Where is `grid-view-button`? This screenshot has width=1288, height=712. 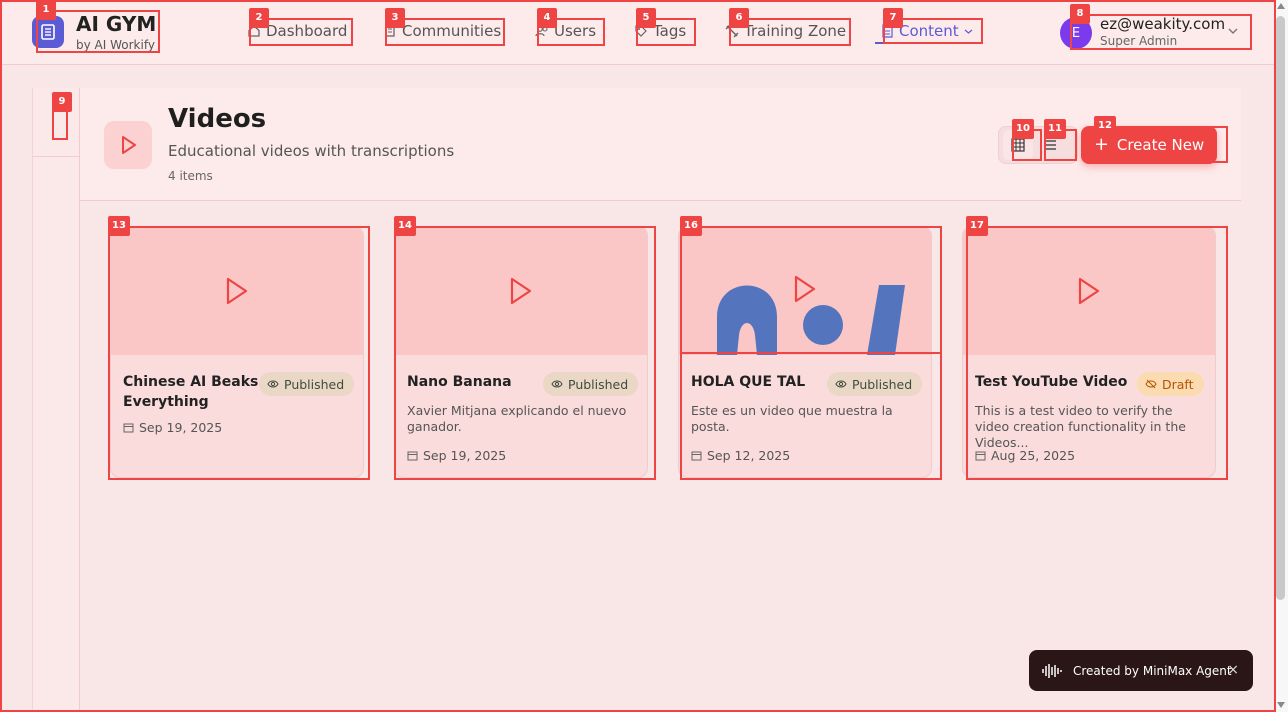
grid-view-button is located at coordinates (1018, 145).